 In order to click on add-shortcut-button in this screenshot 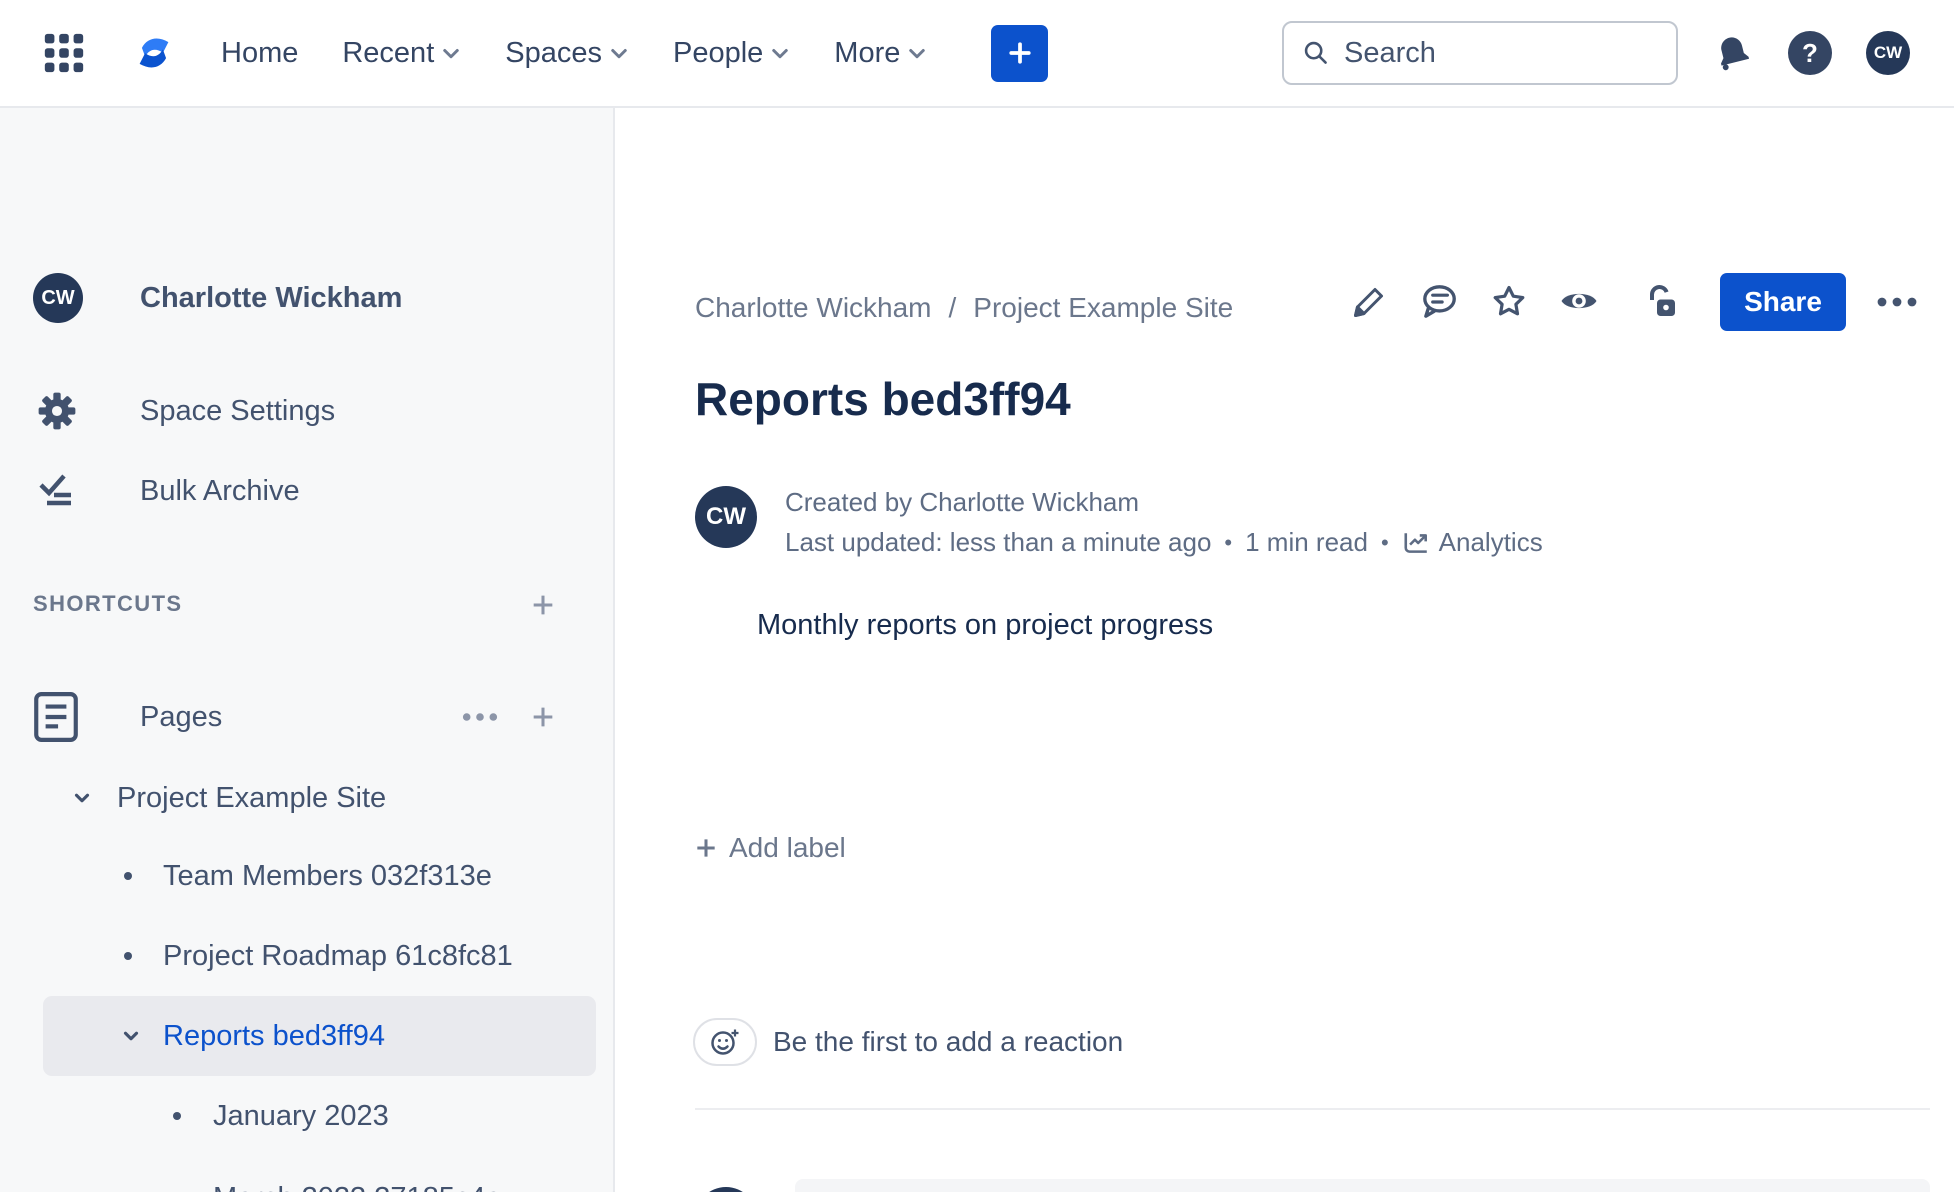, I will do `click(543, 605)`.